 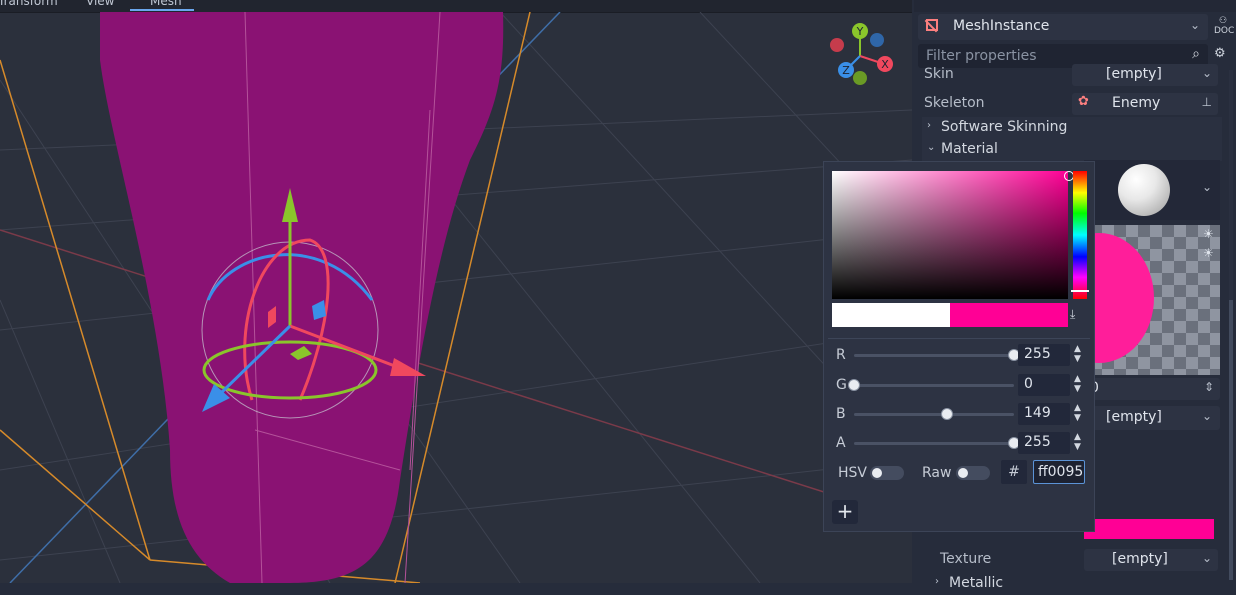 I want to click on x-axis-label: X, so click(x=885, y=64).